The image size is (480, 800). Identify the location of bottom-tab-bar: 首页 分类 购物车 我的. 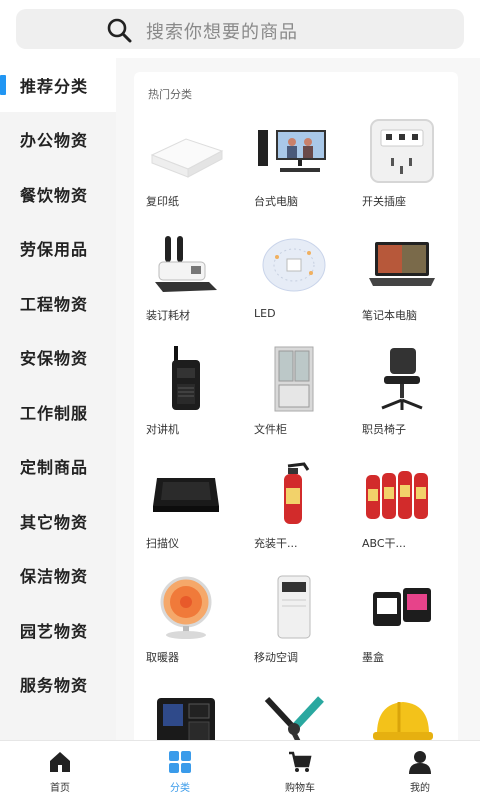
(240, 770).